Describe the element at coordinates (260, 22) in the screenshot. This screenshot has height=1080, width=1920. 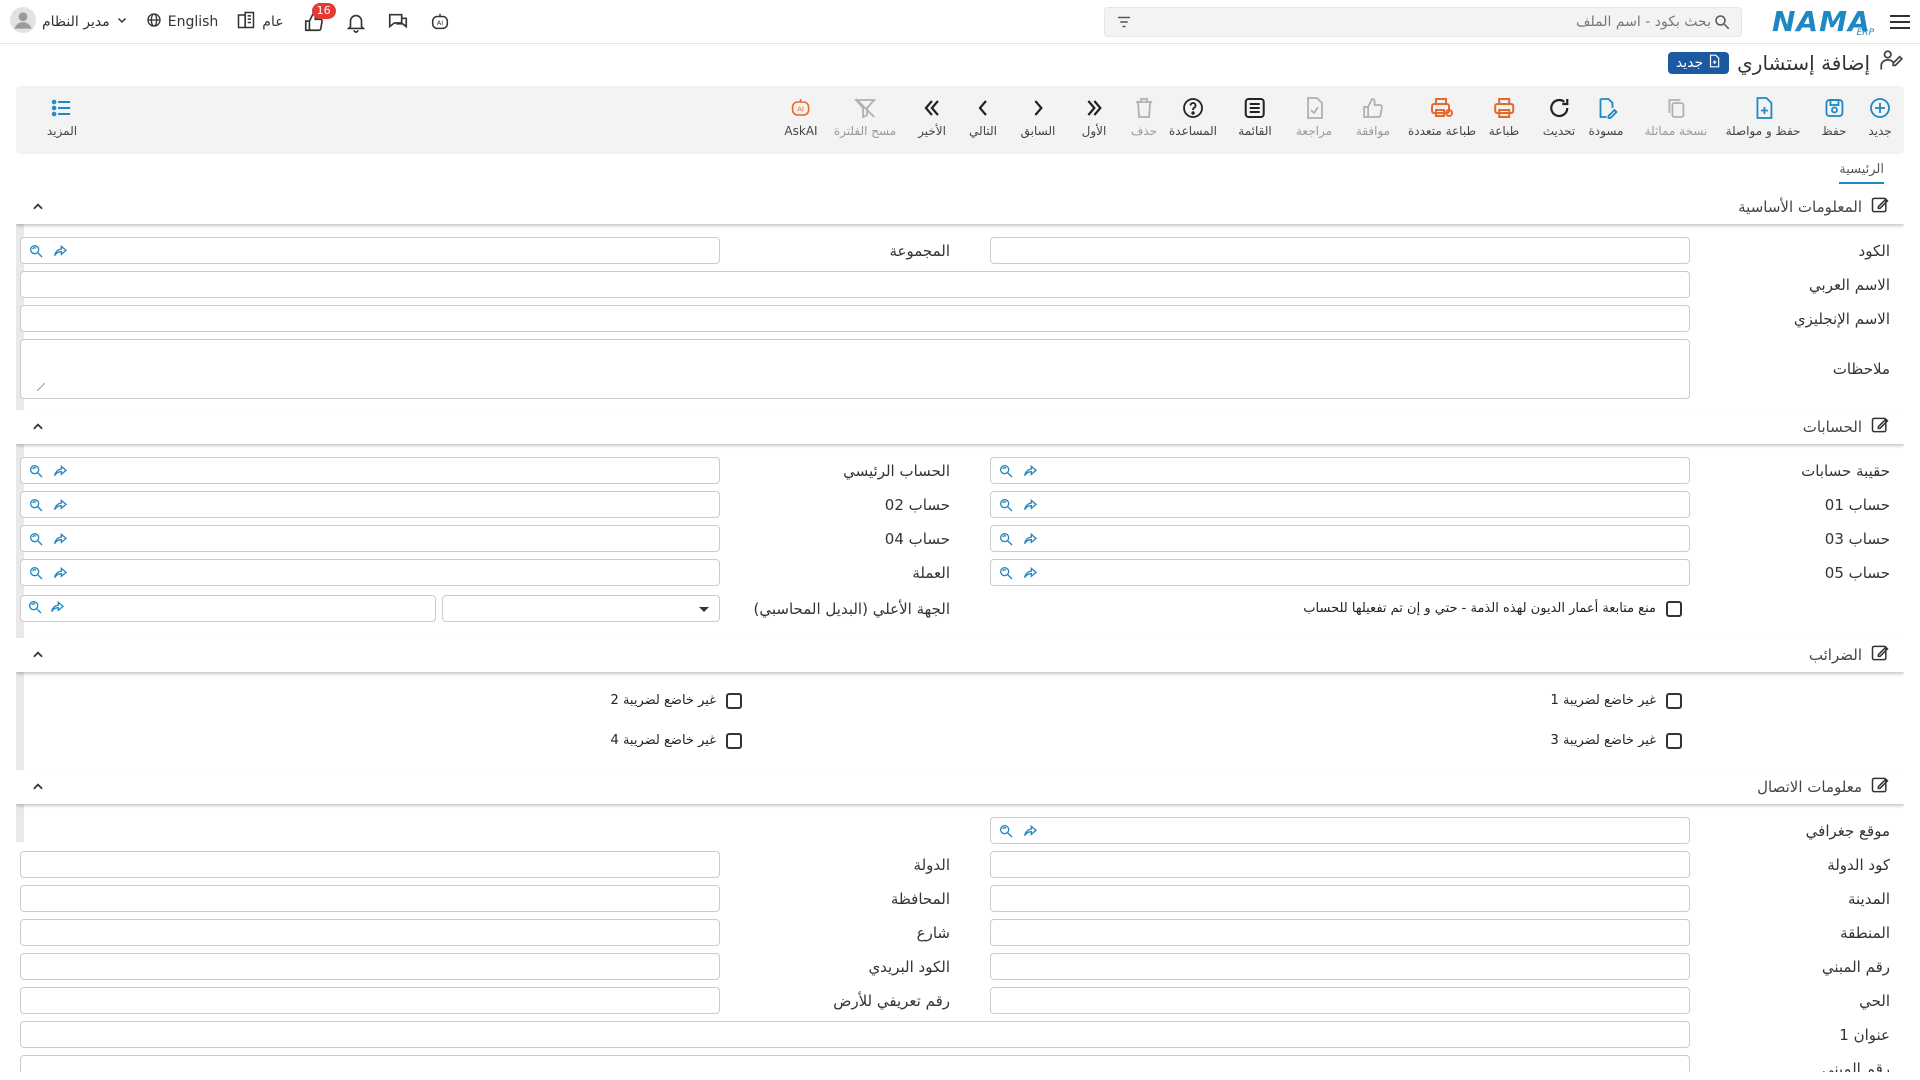
I see `branch-selector: عام` at that location.